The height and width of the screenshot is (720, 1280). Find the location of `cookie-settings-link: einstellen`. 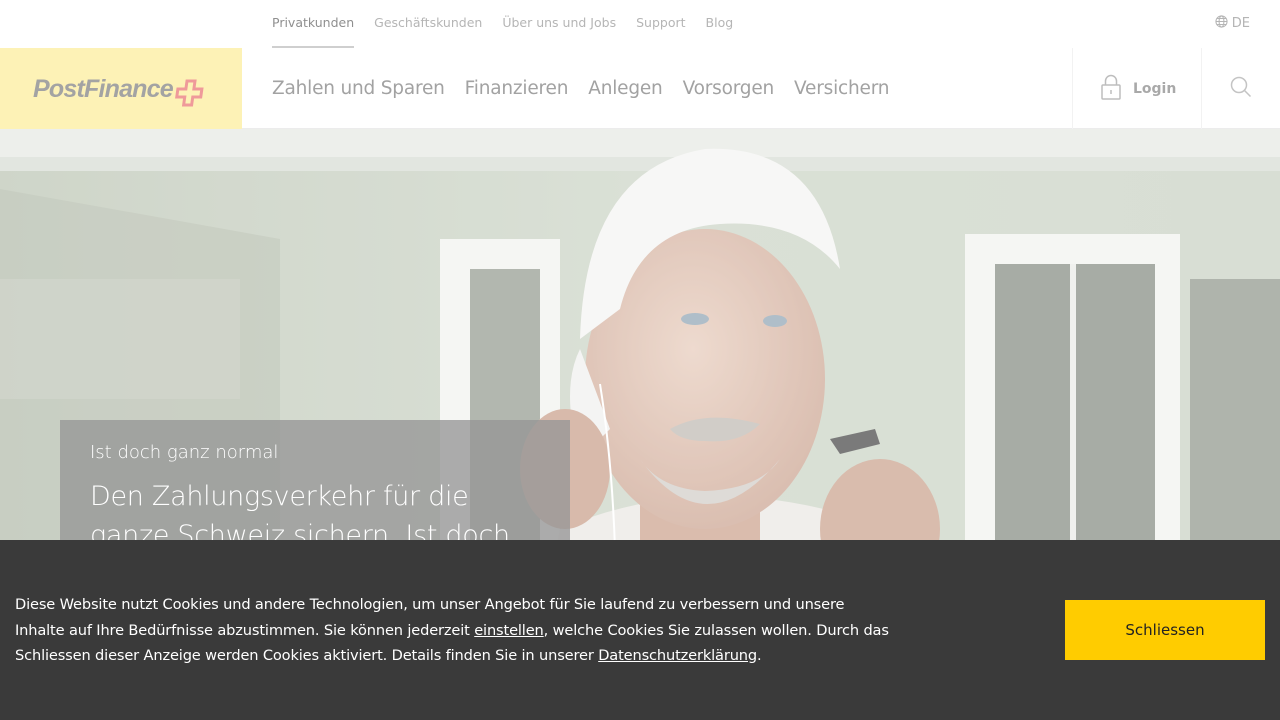

cookie-settings-link: einstellen is located at coordinates (509, 630).